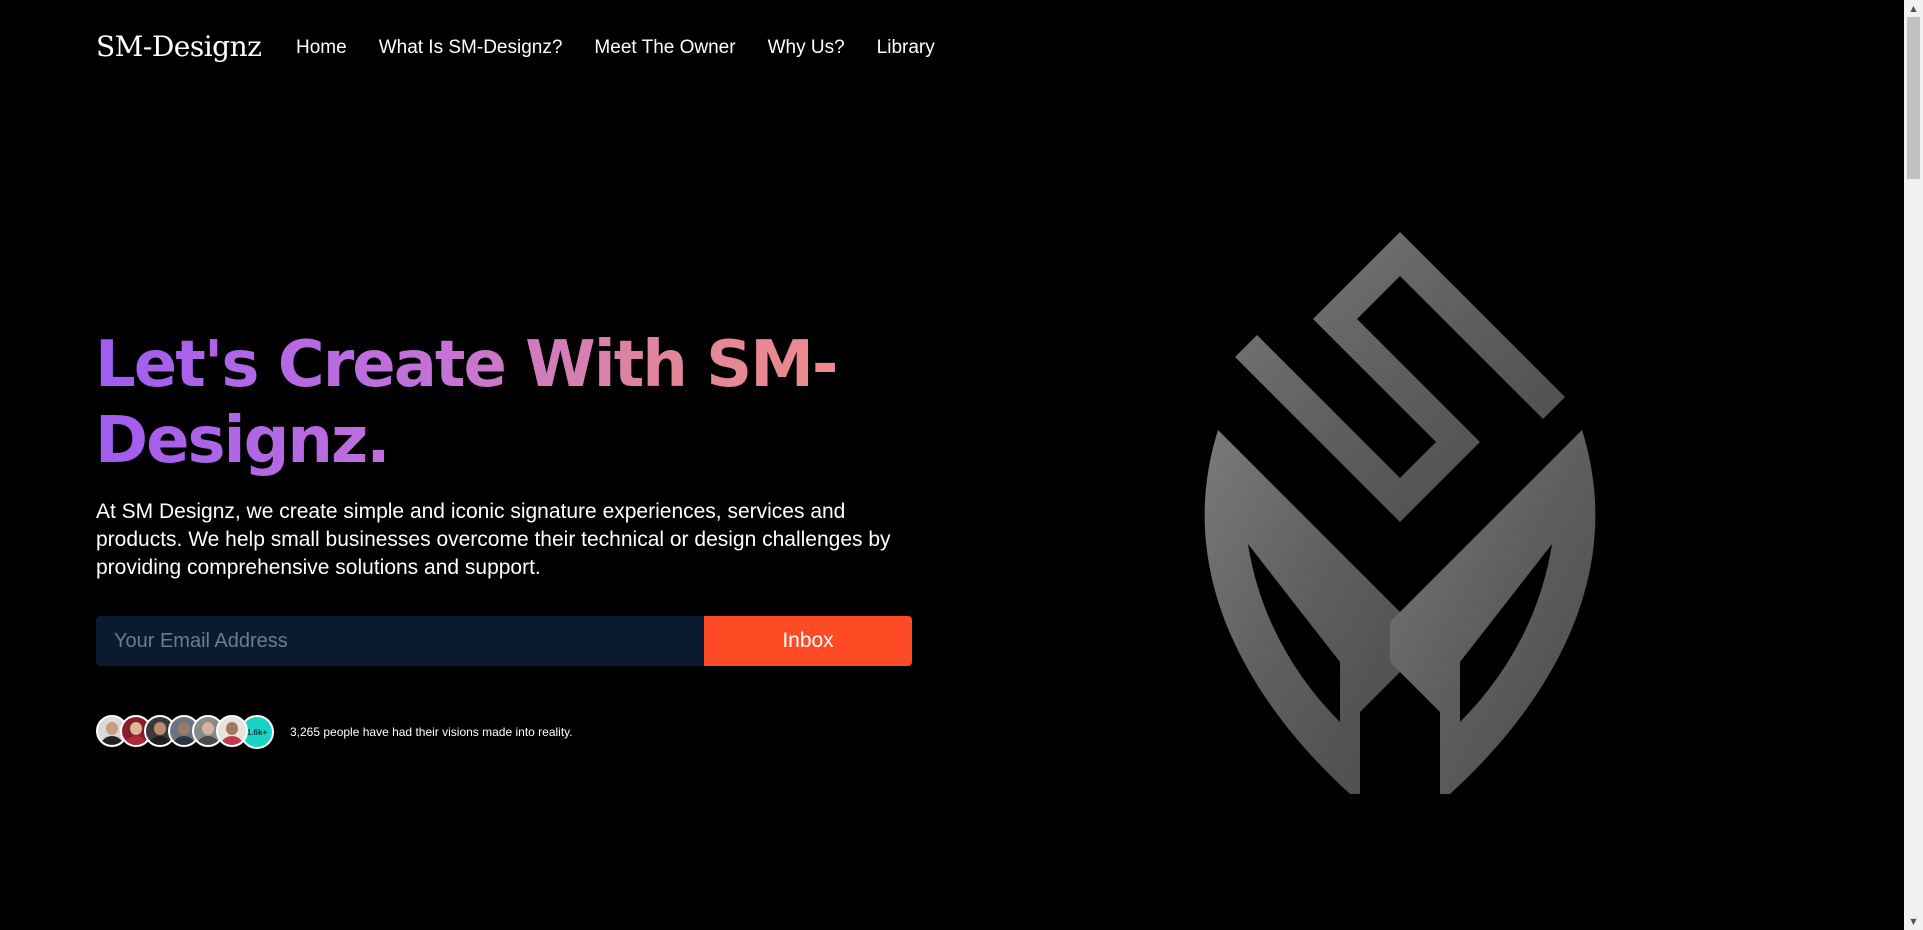  I want to click on nav-home: Home, so click(321, 48).